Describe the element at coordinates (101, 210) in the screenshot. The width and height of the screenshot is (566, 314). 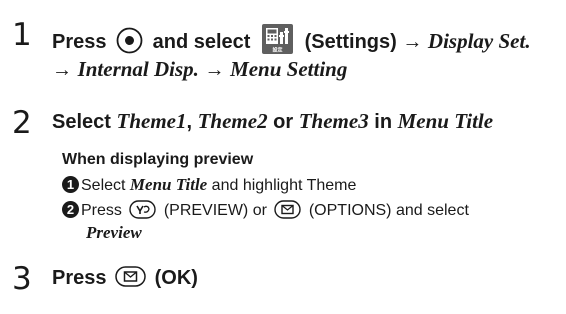
I see `sub-step-2-press: Press` at that location.